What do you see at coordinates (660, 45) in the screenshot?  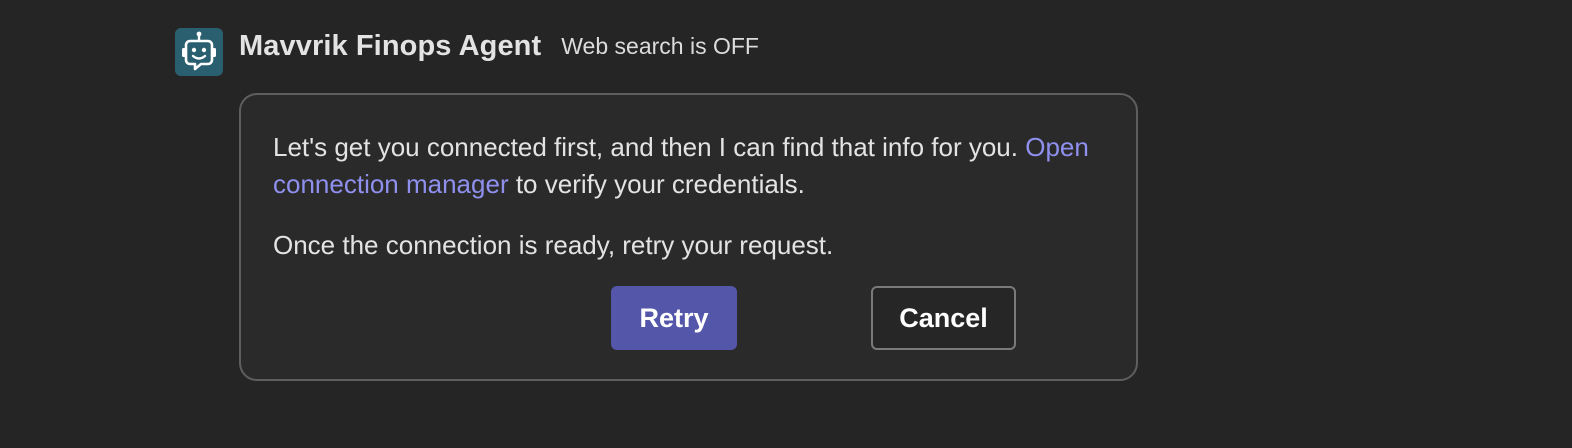 I see `web-search-status: Web search is OFF` at bounding box center [660, 45].